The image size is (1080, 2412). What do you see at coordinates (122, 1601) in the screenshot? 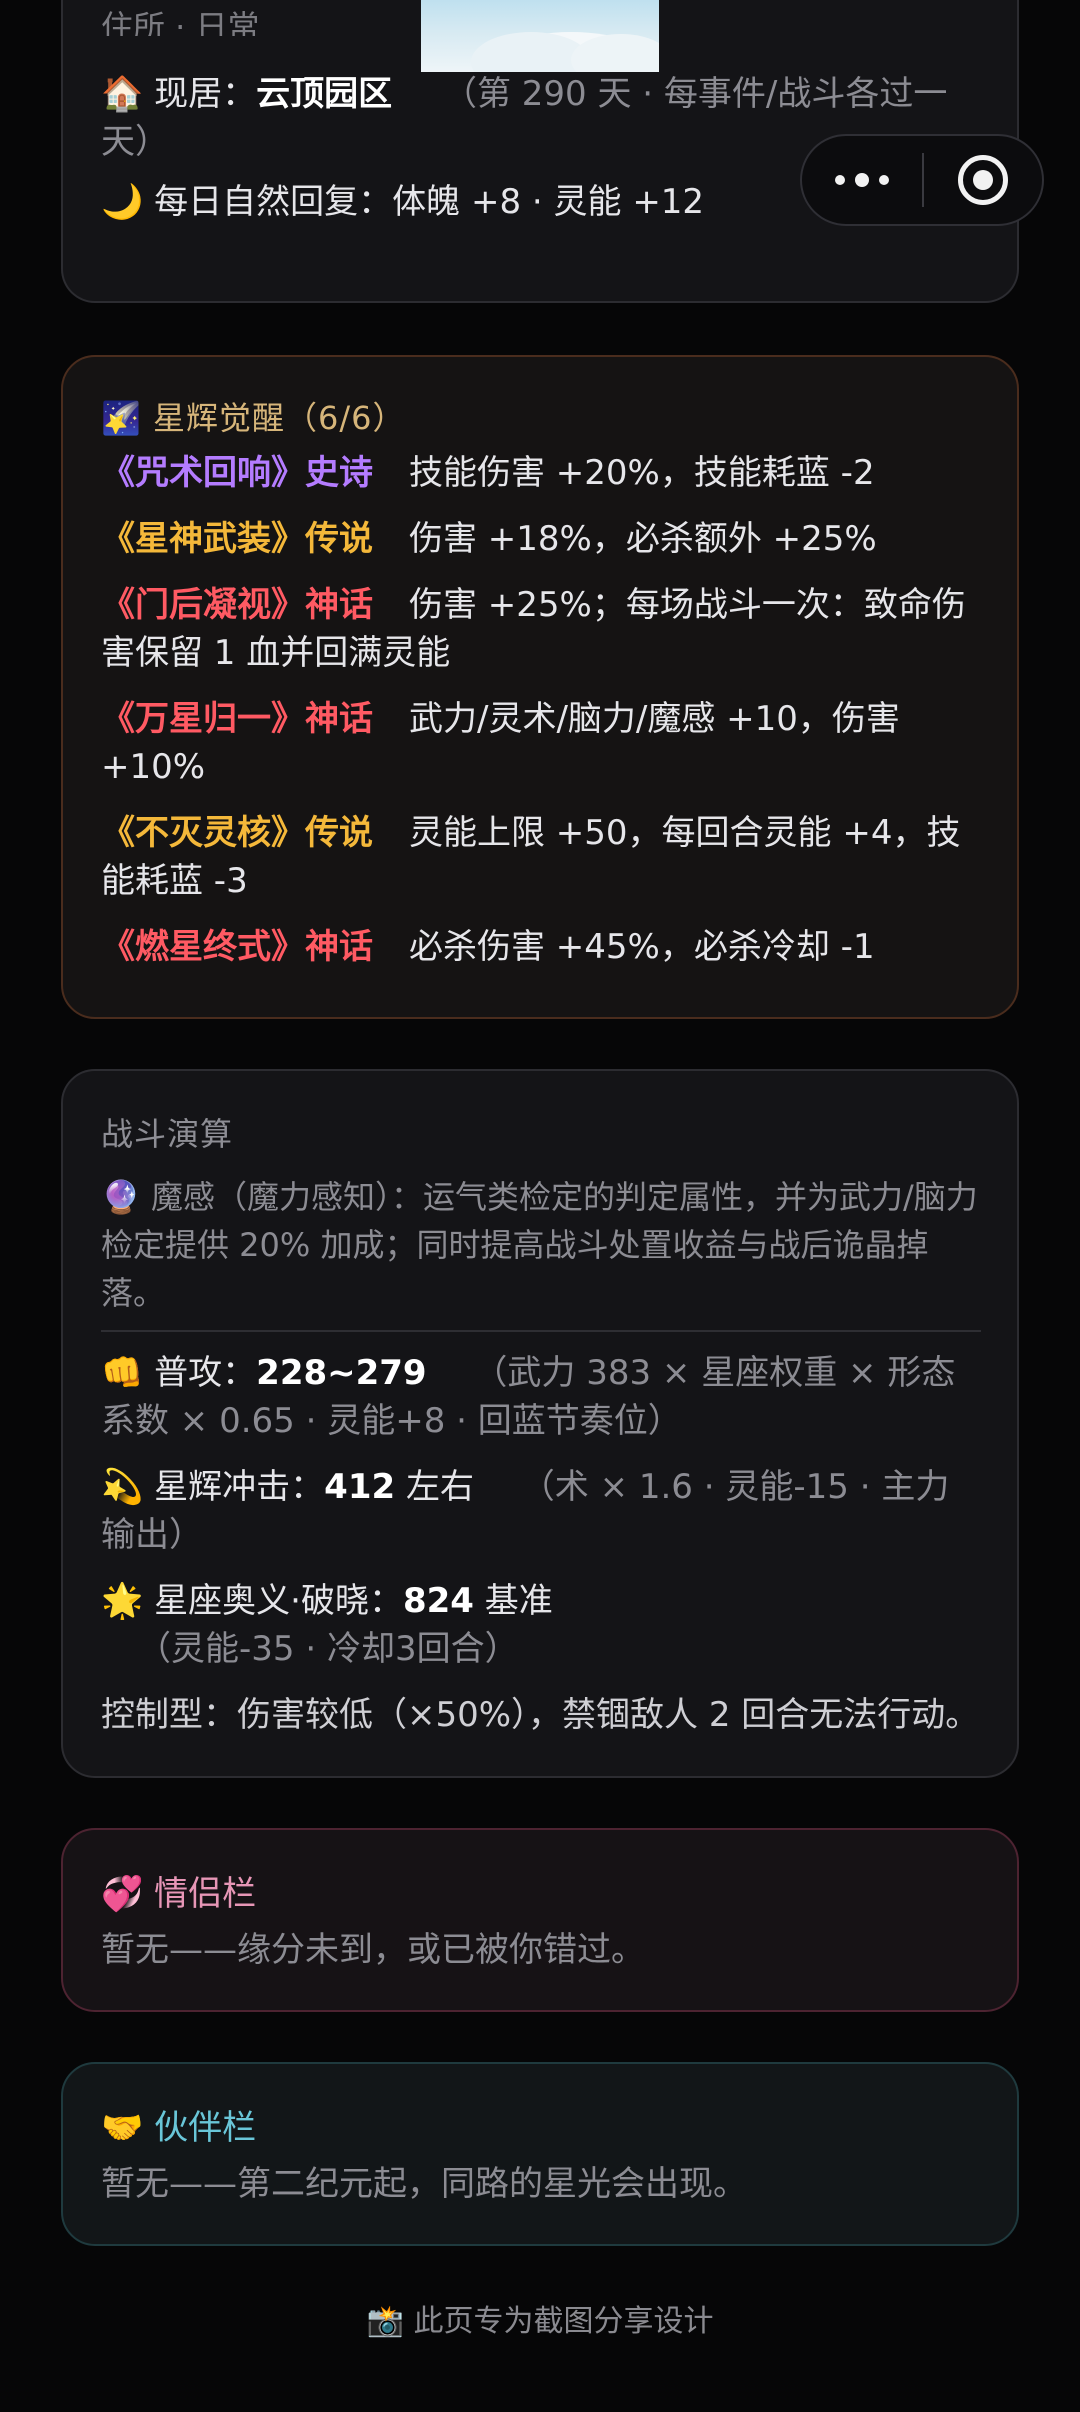
I see `glowing-star-icon: 🌟` at bounding box center [122, 1601].